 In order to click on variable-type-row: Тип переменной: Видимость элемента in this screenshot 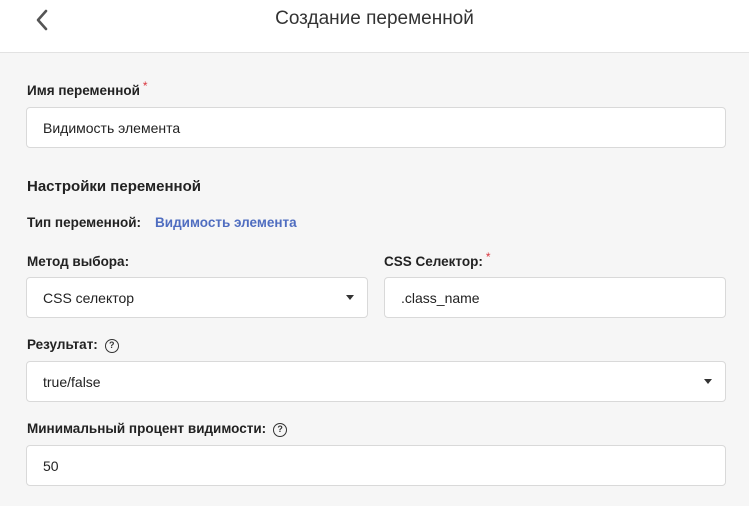, I will do `click(162, 222)`.